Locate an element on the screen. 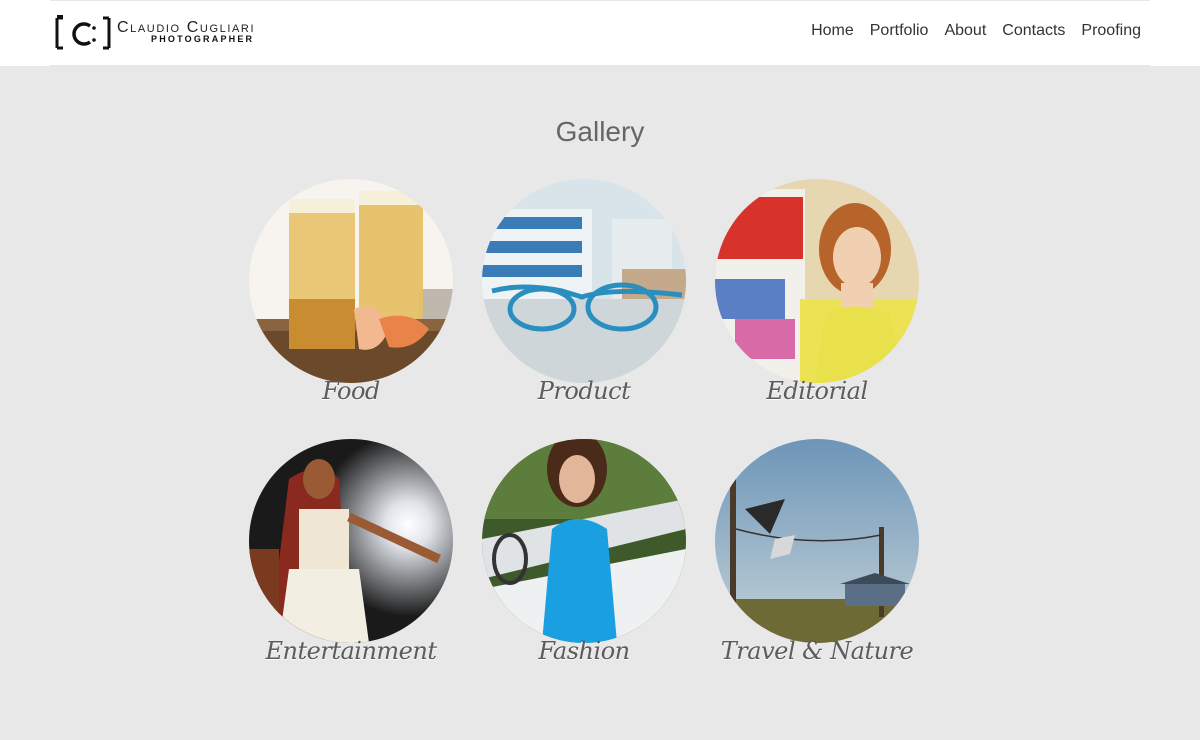 Image resolution: width=1200 pixels, height=740 pixels. gallery-item-editorial: Editorial is located at coordinates (817, 292).